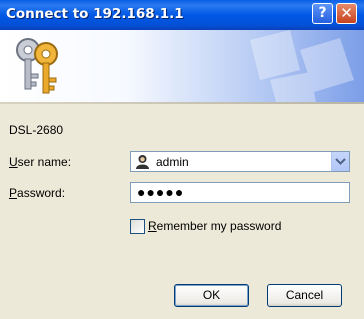  What do you see at coordinates (44, 162) in the screenshot?
I see `username-label-text: ser name:` at bounding box center [44, 162].